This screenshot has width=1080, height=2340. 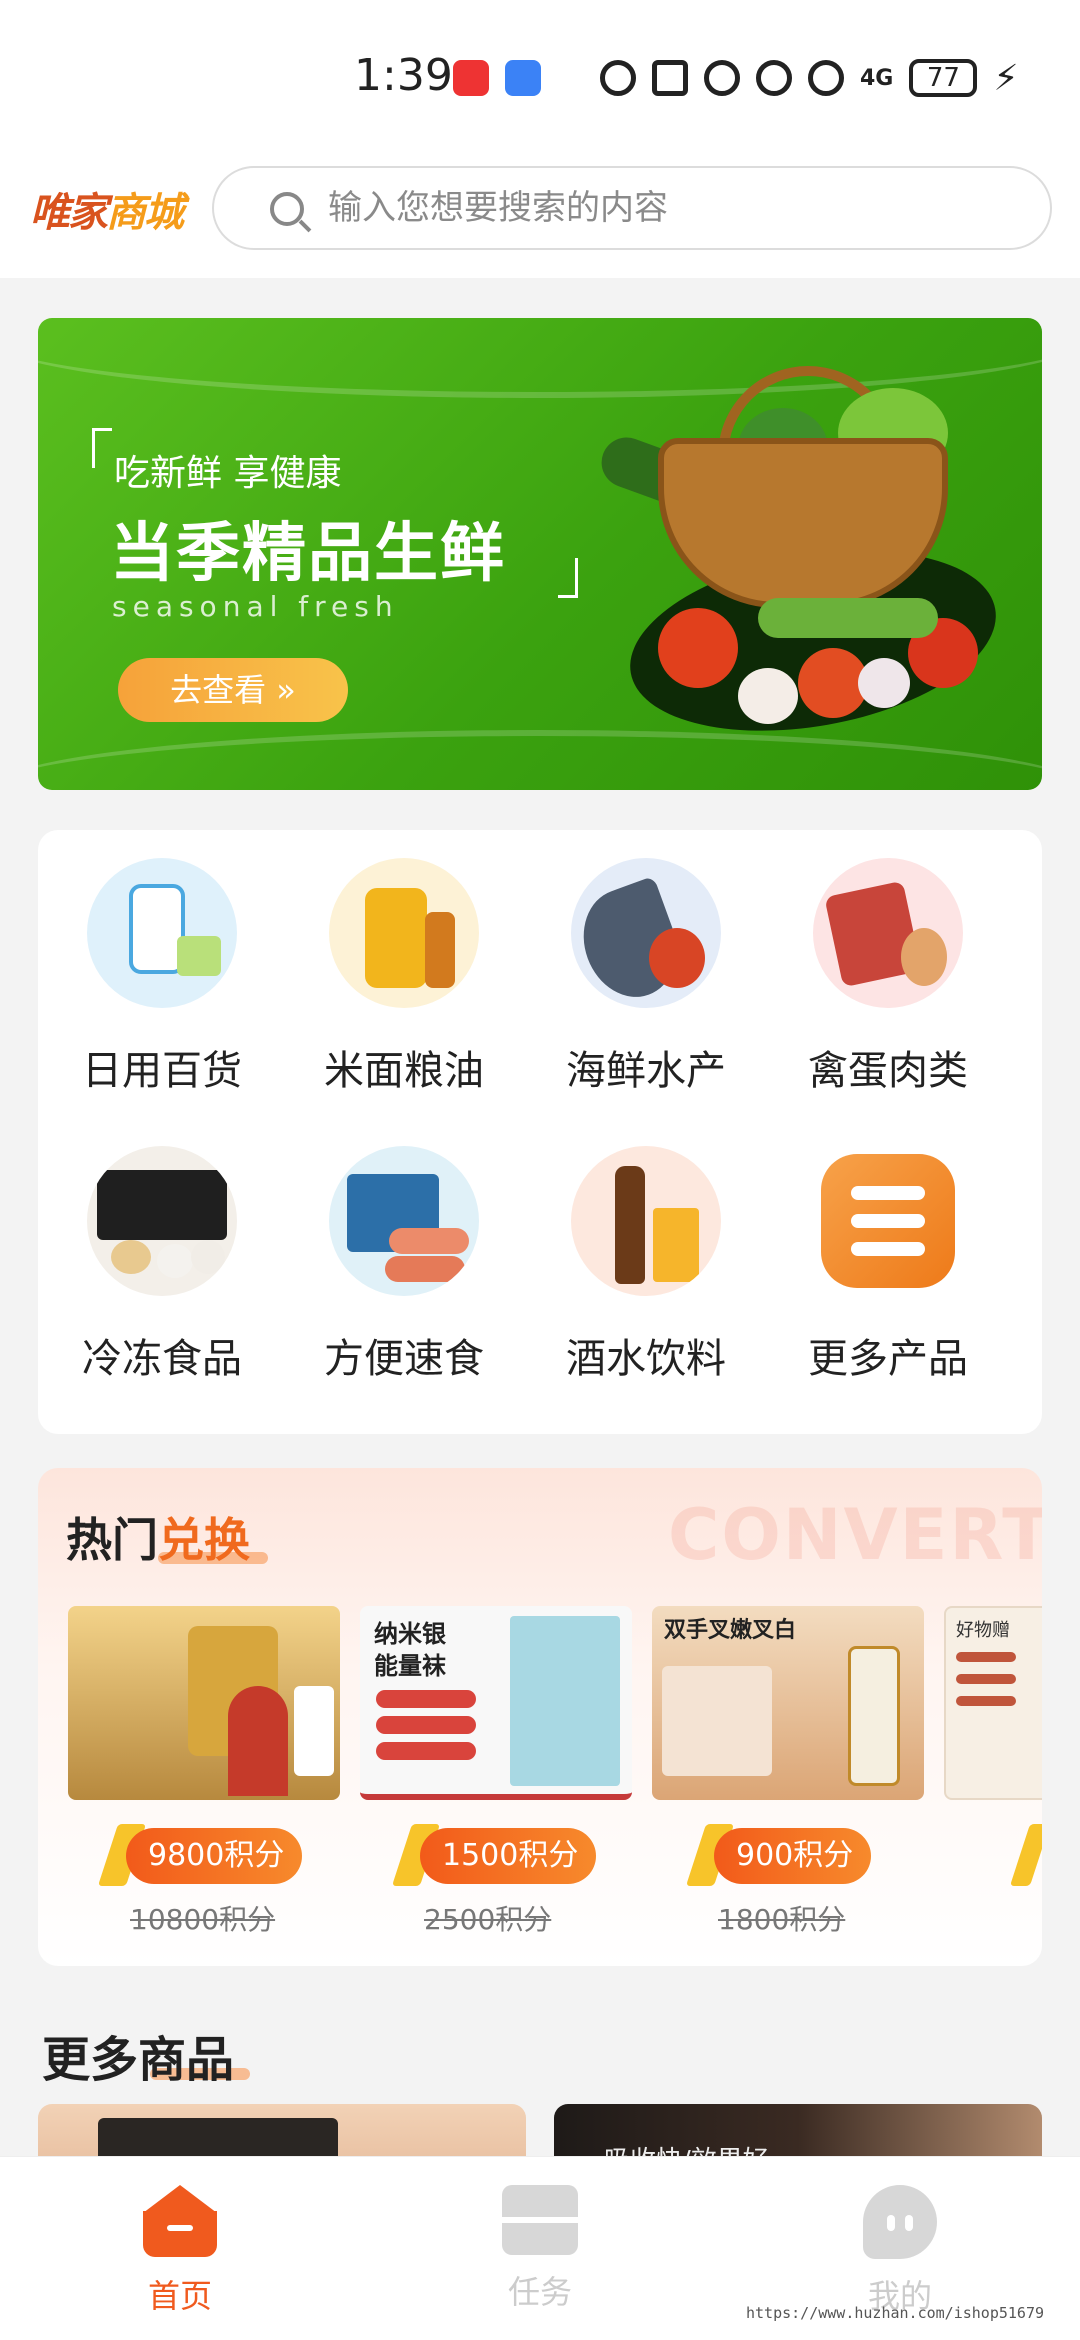 What do you see at coordinates (888, 1221) in the screenshot?
I see `more-list-icon` at bounding box center [888, 1221].